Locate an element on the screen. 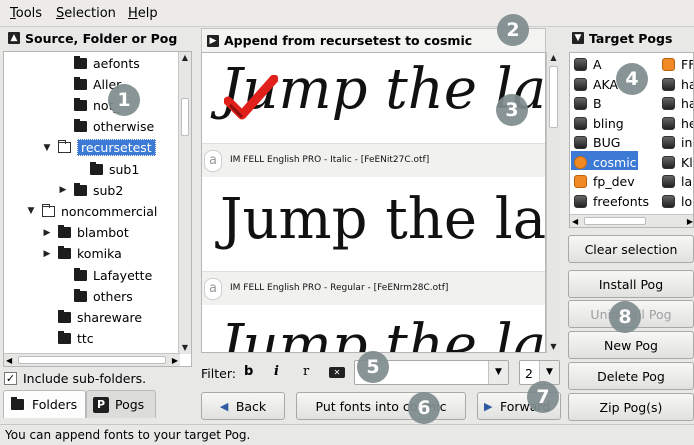 The width and height of the screenshot is (694, 445). pog-installed-icon is located at coordinates (580, 181).